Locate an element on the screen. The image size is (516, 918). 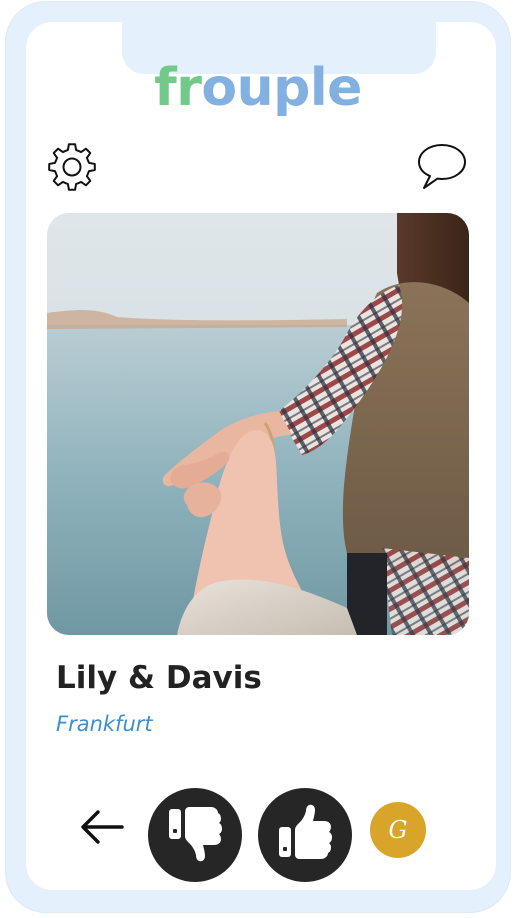
like-button is located at coordinates (305, 835).